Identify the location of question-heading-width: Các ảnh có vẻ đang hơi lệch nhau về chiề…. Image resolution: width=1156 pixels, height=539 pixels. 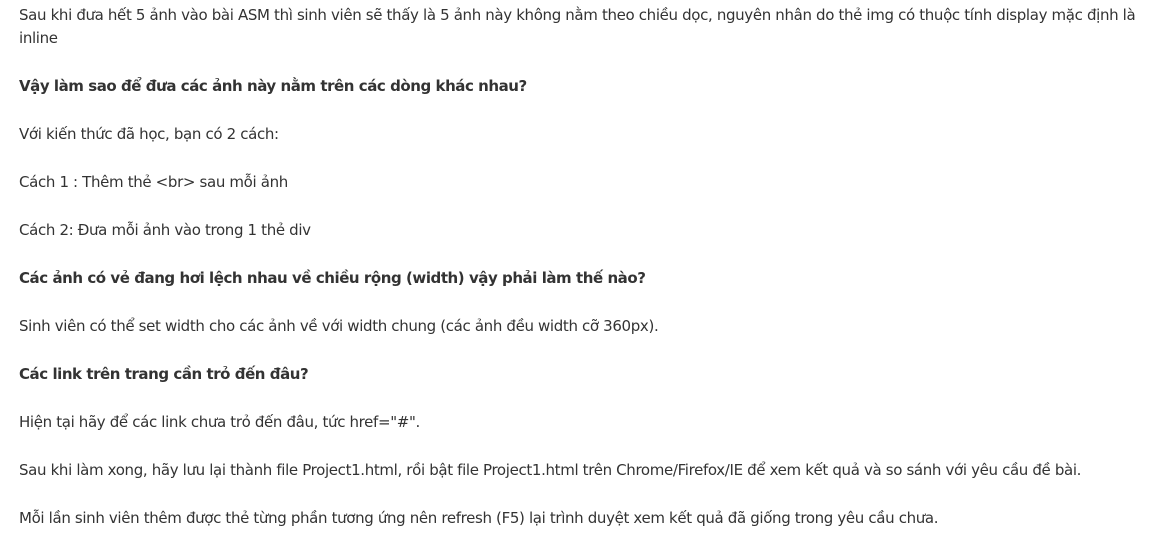
(332, 278).